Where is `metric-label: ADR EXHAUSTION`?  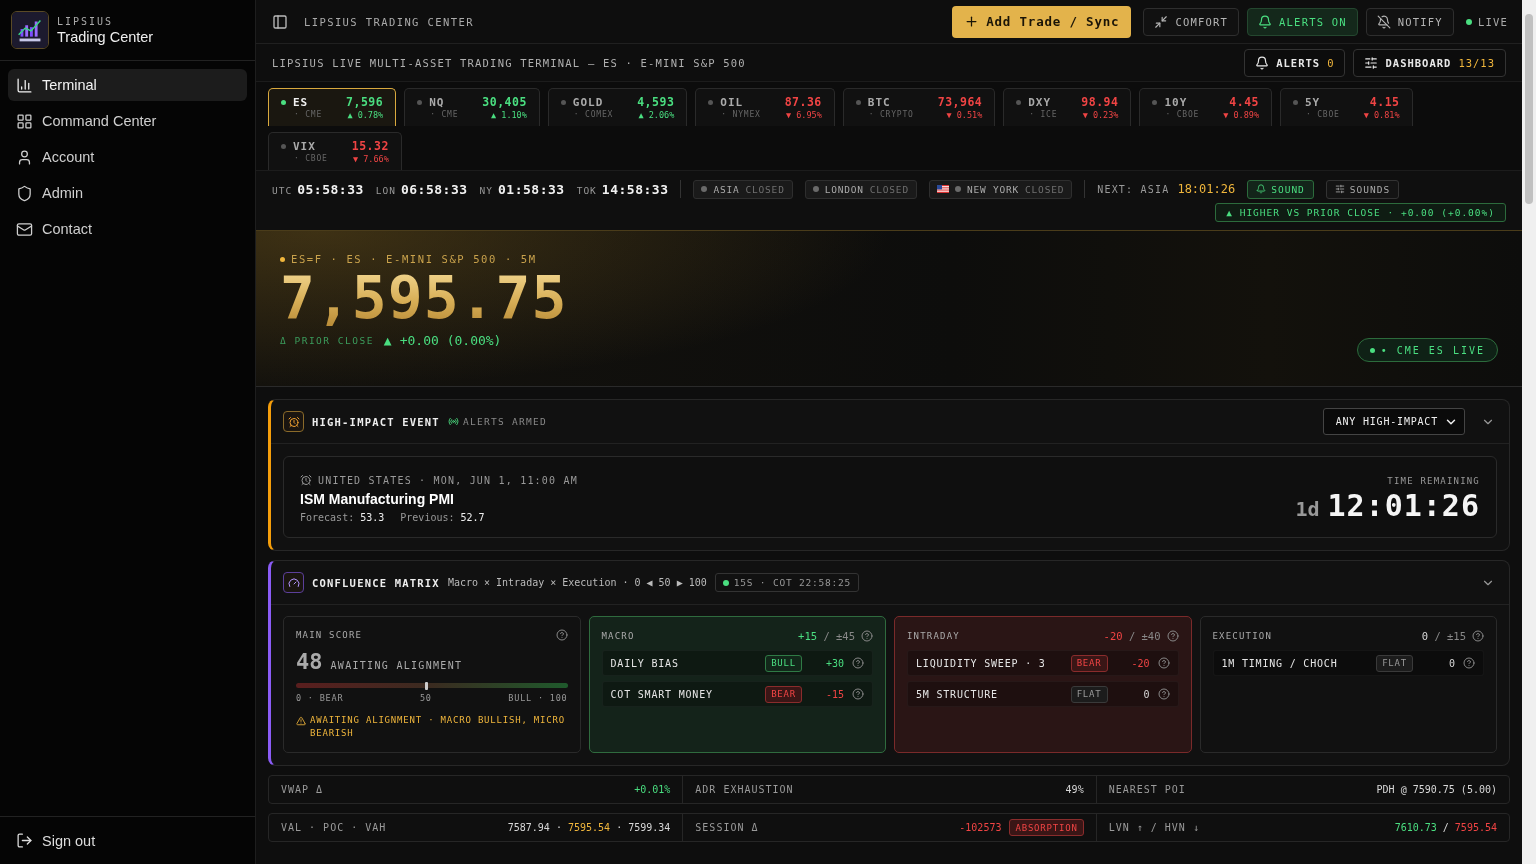 metric-label: ADR EXHAUSTION is located at coordinates (745, 789).